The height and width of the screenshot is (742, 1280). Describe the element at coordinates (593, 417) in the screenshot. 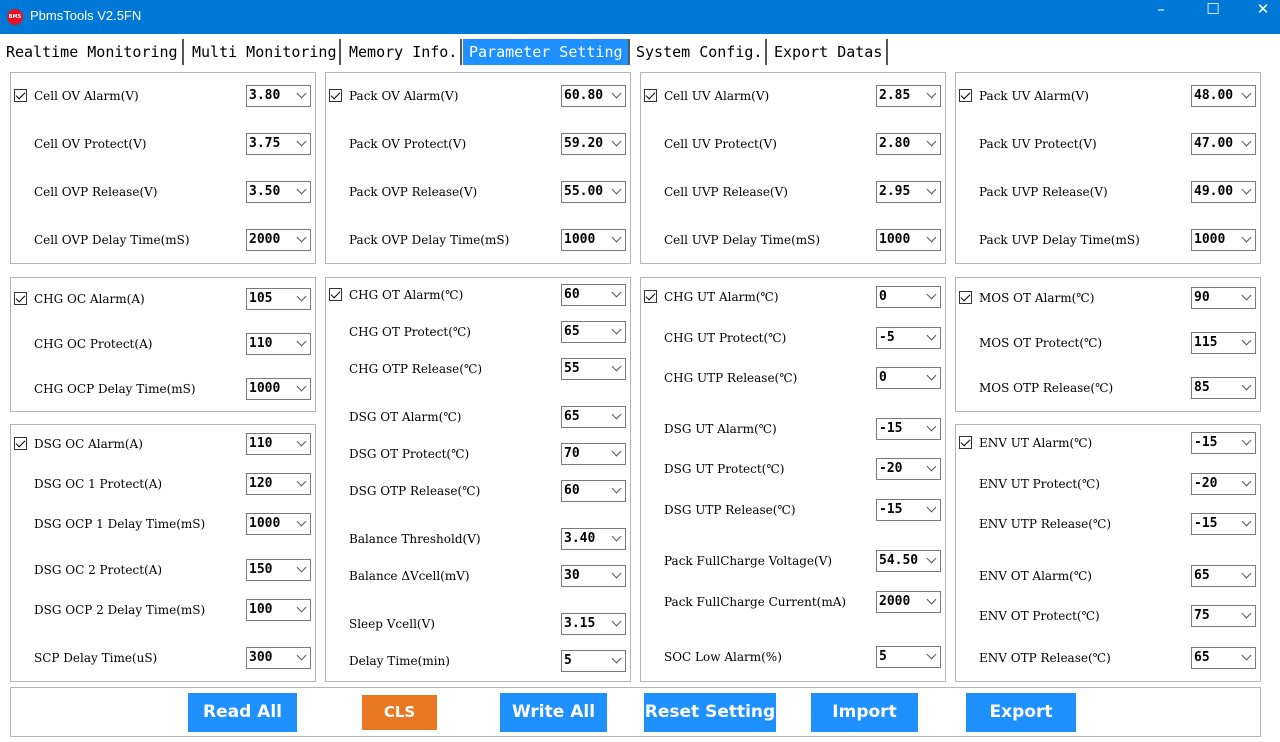

I see `temp-chg-dsg-ot-dsg-alarm-select: 65` at that location.